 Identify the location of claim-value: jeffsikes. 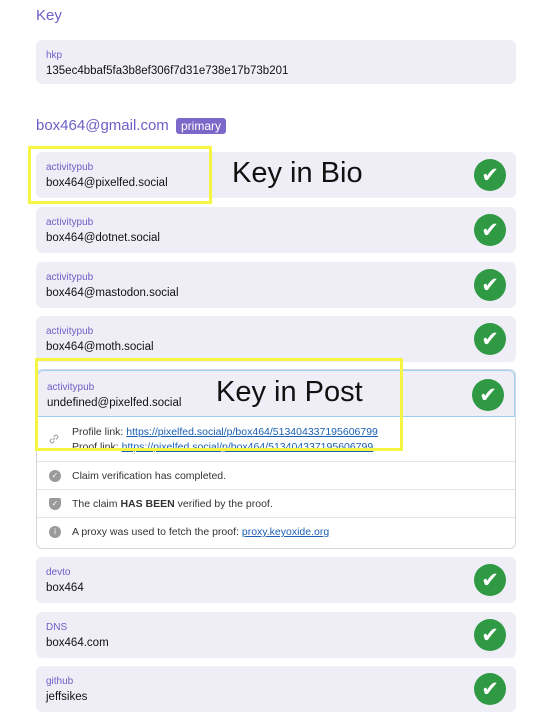
(67, 697).